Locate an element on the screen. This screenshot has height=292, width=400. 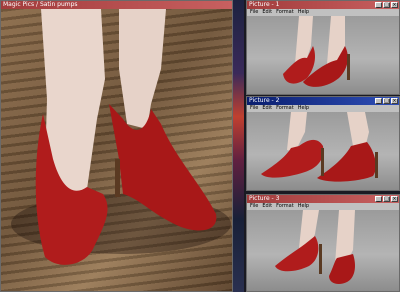
main-window-title: Magic Pics / Satin pumps is located at coordinates (40, 4).